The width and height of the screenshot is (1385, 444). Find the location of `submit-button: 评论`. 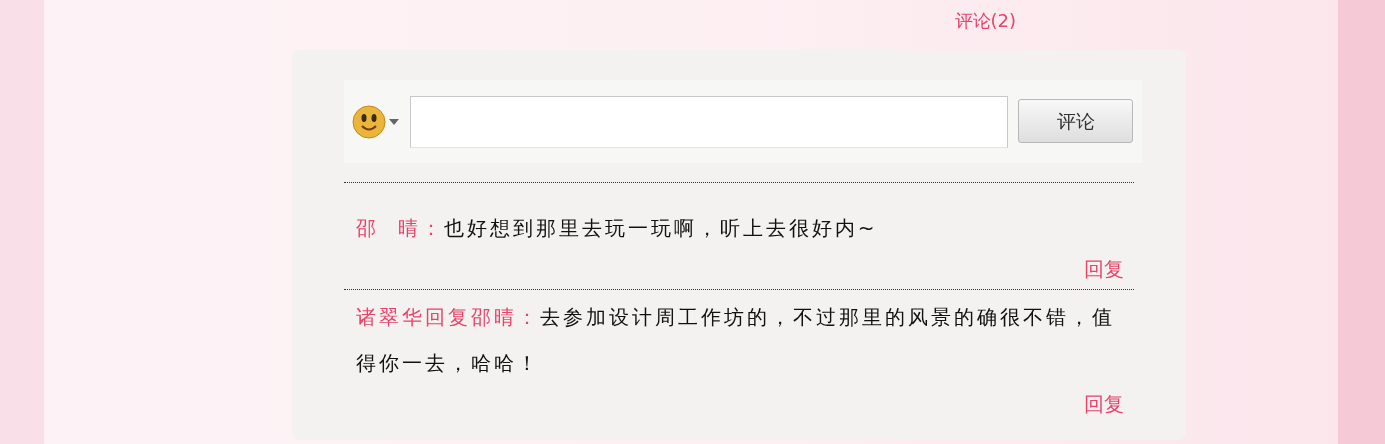

submit-button: 评论 is located at coordinates (1075, 121).